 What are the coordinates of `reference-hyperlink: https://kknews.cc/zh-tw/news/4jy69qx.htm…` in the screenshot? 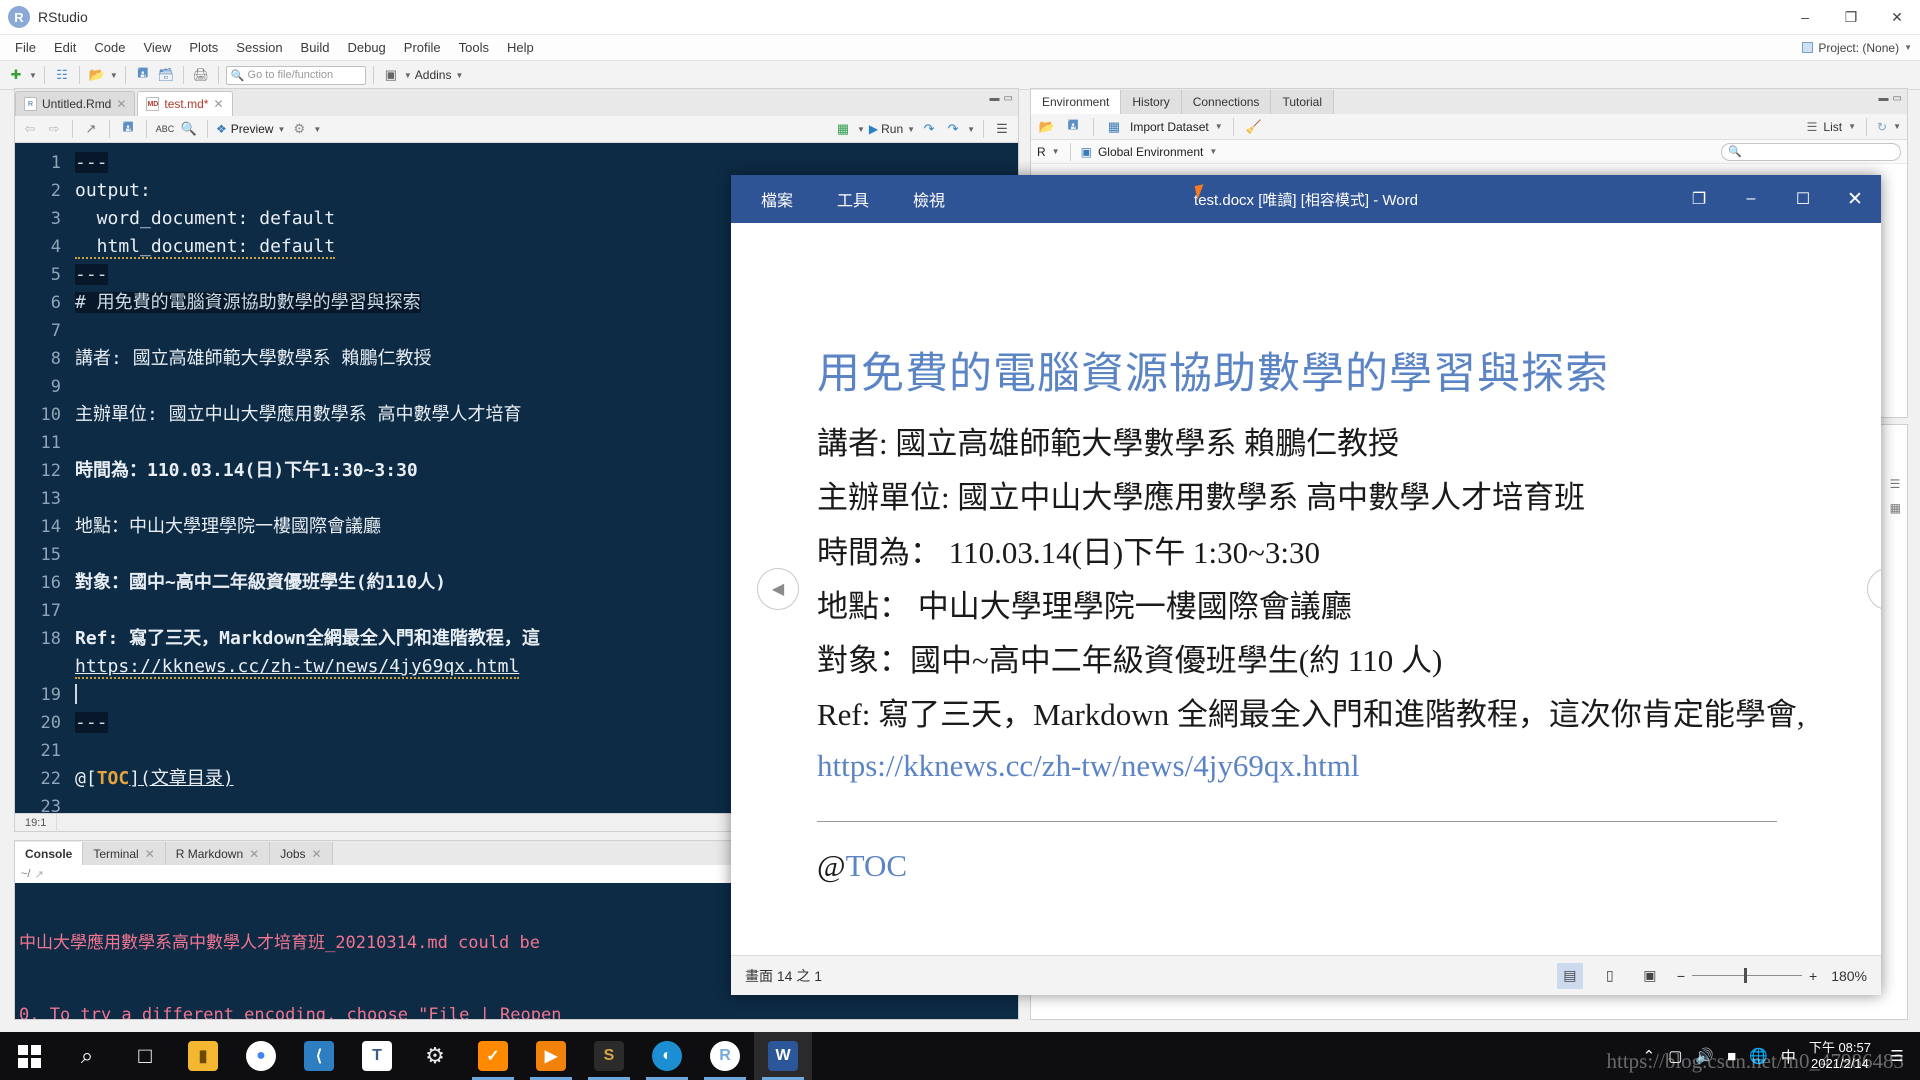 It's located at (1088, 765).